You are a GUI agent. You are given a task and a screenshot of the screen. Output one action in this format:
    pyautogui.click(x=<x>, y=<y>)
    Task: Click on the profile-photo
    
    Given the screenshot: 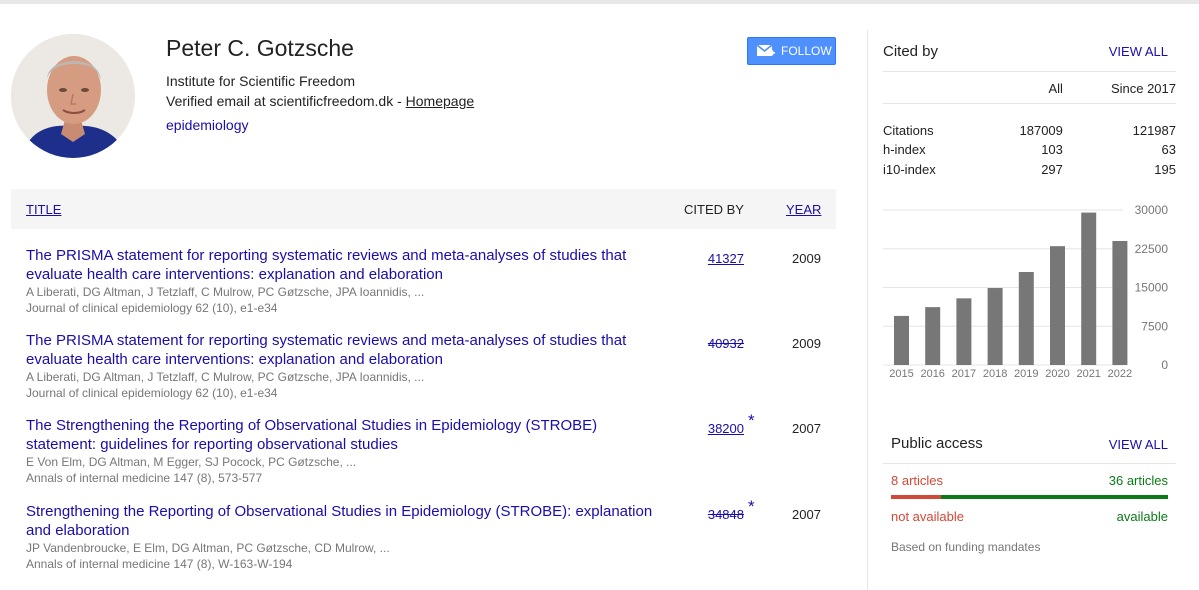 What is the action you would take?
    pyautogui.click(x=73, y=96)
    